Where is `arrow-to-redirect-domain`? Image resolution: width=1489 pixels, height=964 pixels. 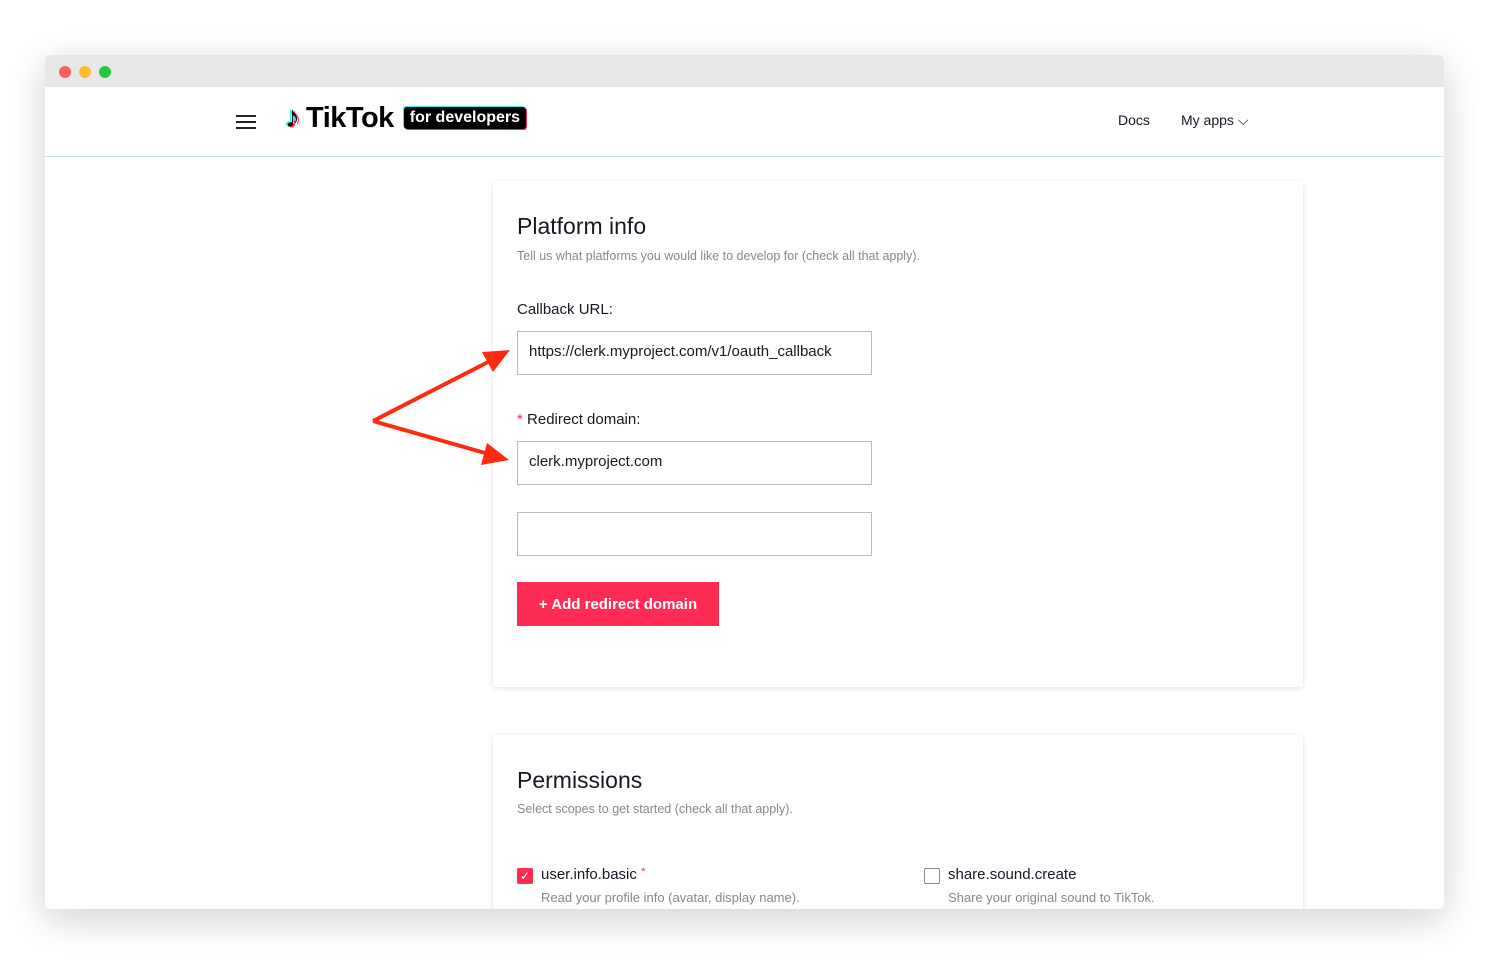
arrow-to-redirect-domain is located at coordinates (432, 438).